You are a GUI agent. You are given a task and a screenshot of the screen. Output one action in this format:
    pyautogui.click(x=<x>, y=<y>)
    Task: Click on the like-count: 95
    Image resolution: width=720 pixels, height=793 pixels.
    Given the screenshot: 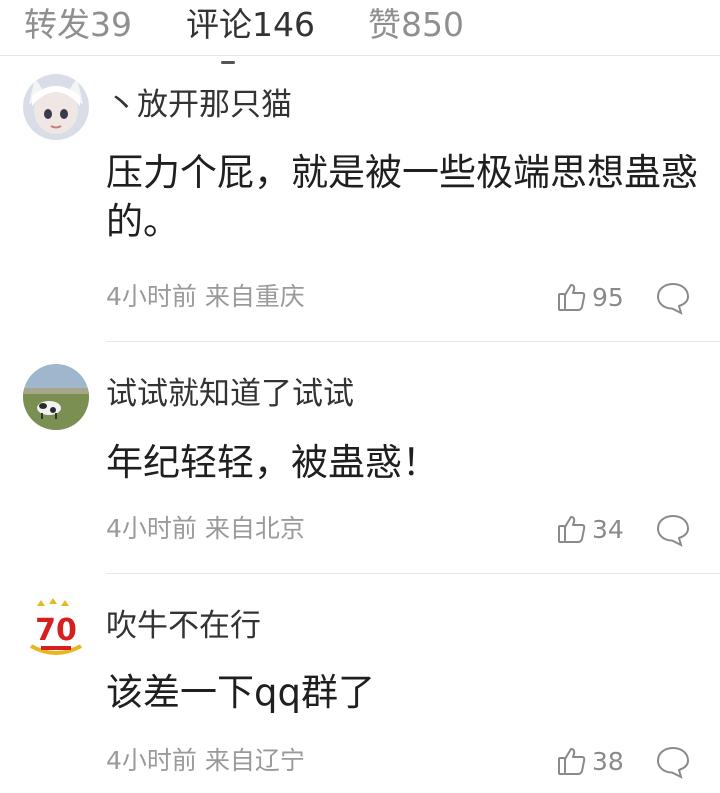 What is the action you would take?
    pyautogui.click(x=608, y=297)
    